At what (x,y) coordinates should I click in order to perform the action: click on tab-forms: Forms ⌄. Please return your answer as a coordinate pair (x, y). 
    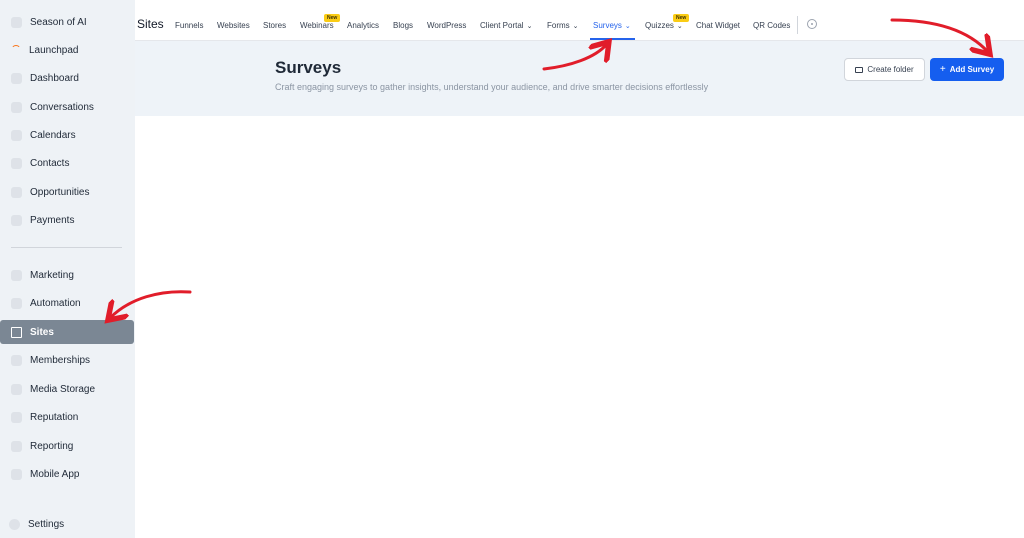
    Looking at the image, I should click on (563, 25).